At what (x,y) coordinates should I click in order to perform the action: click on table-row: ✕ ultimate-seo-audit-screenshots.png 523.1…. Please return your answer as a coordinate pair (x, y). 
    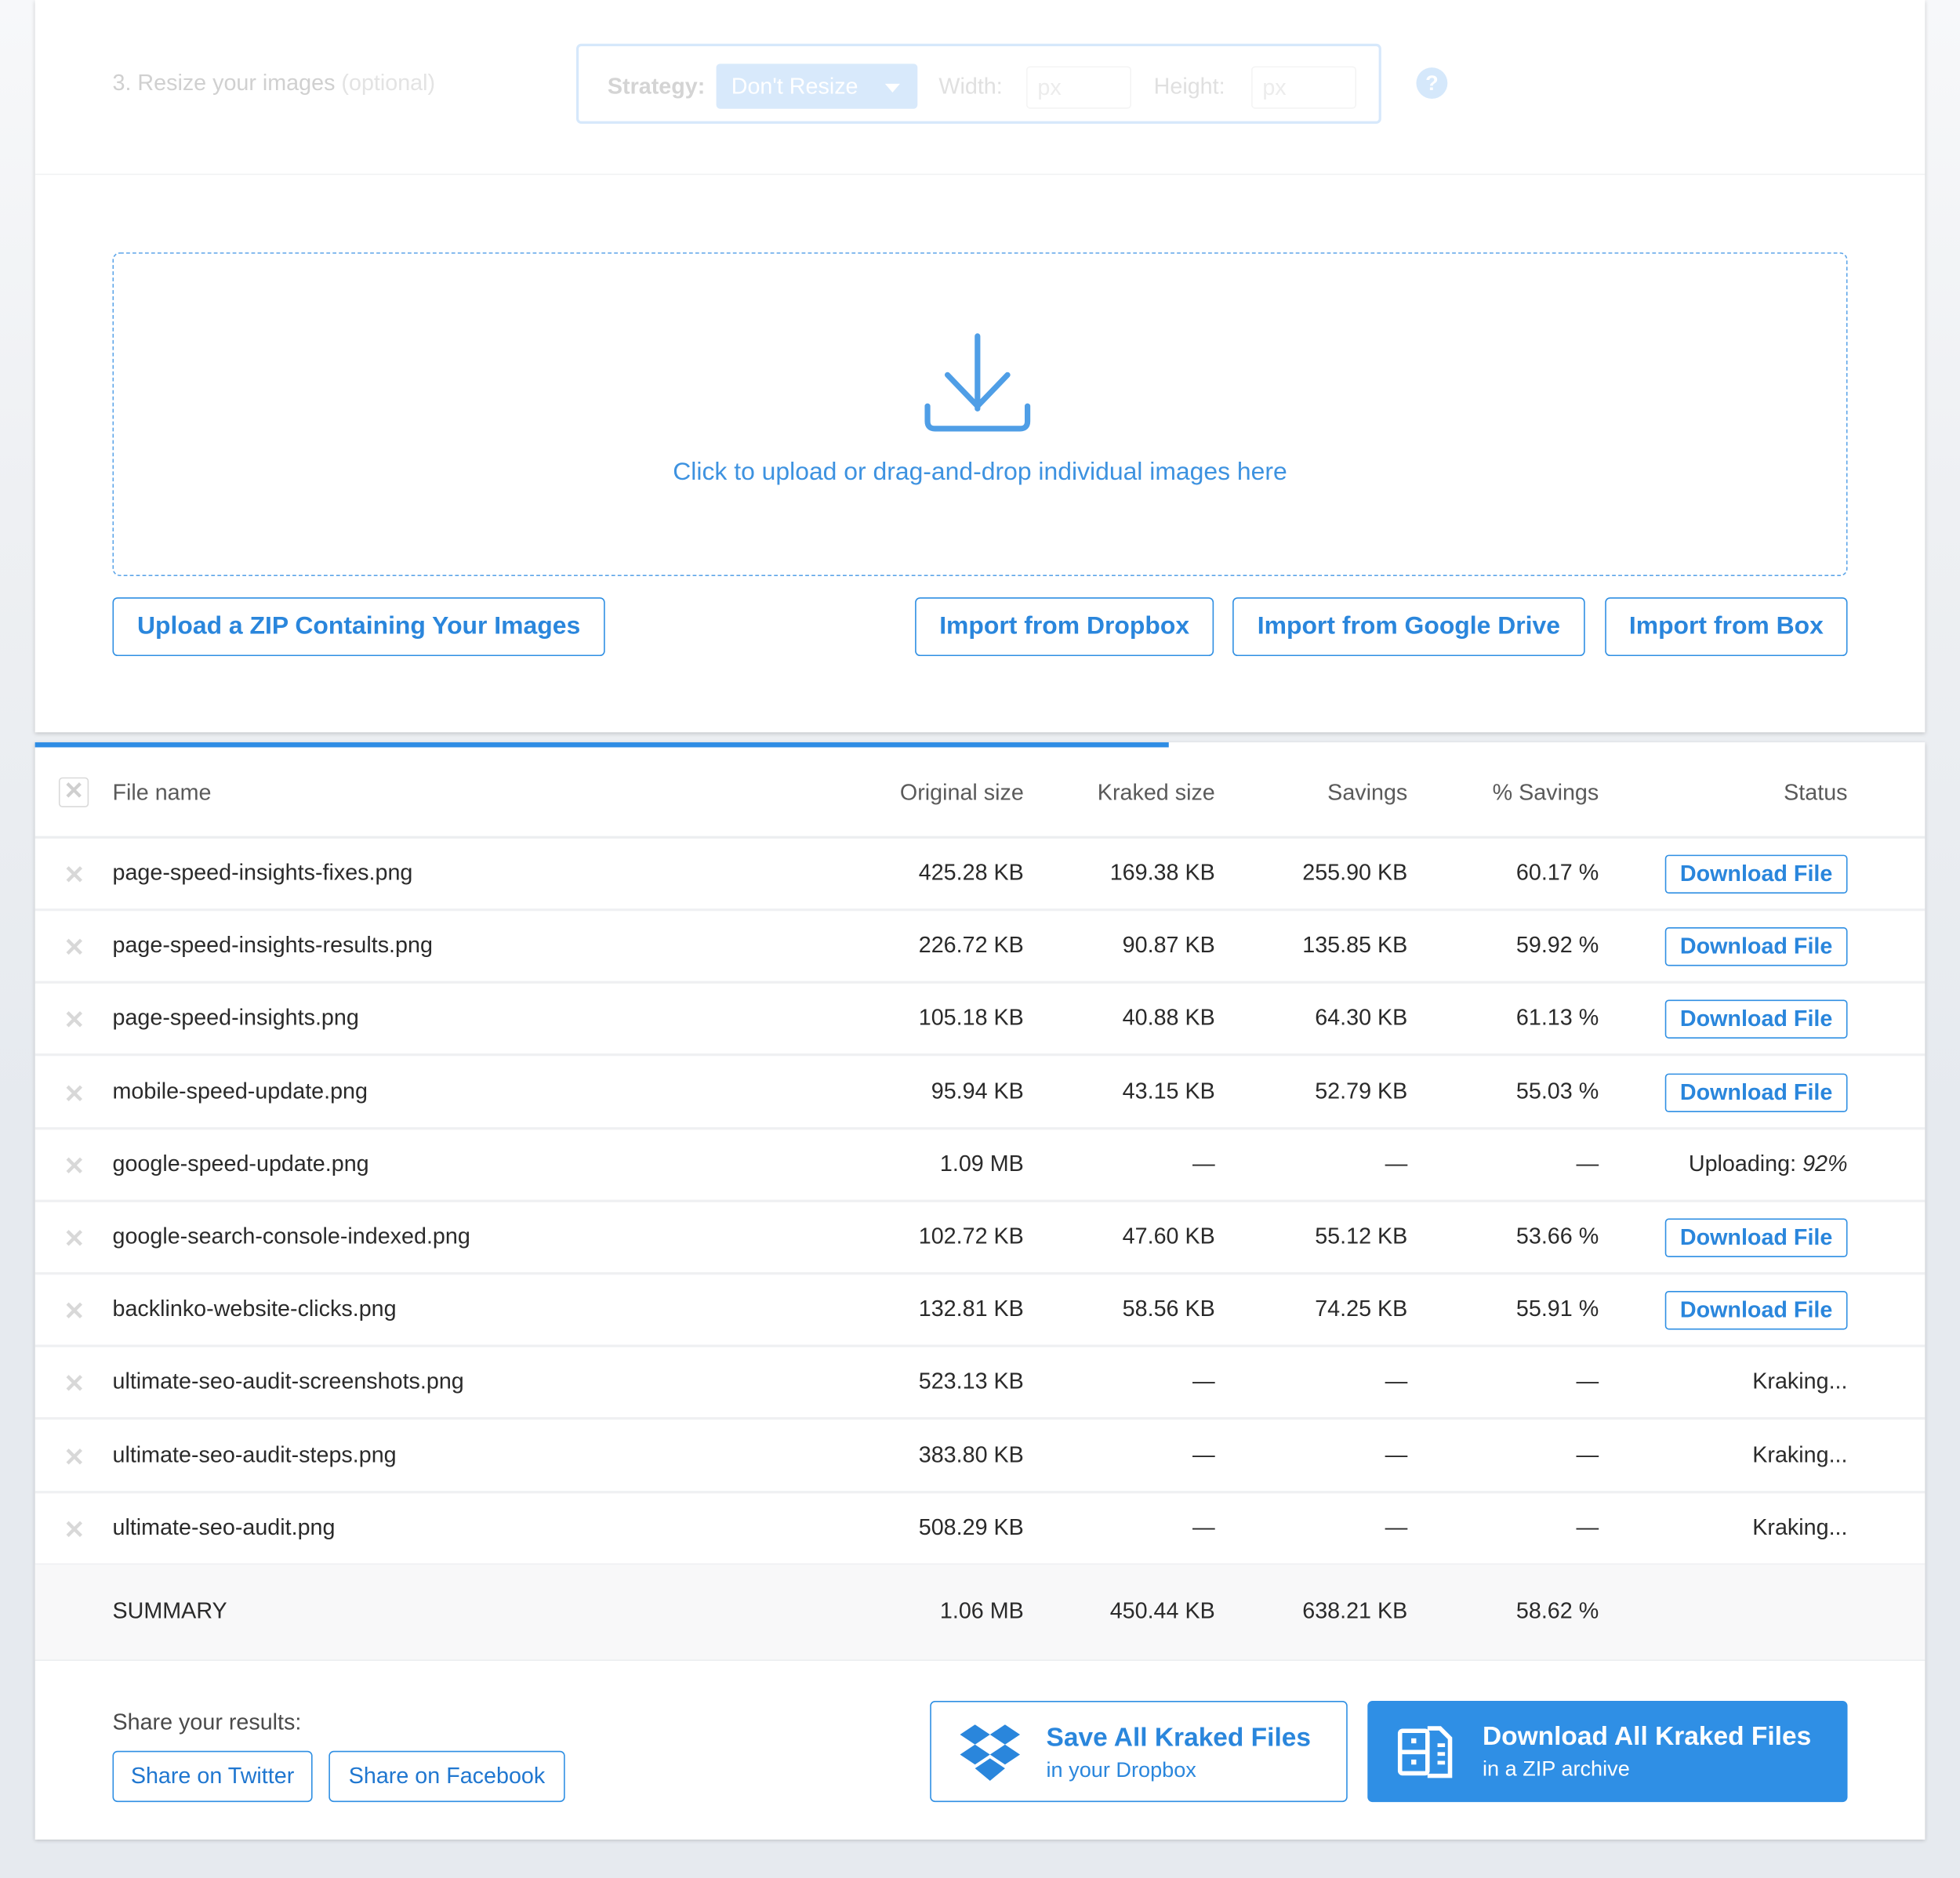
    Looking at the image, I should click on (980, 1383).